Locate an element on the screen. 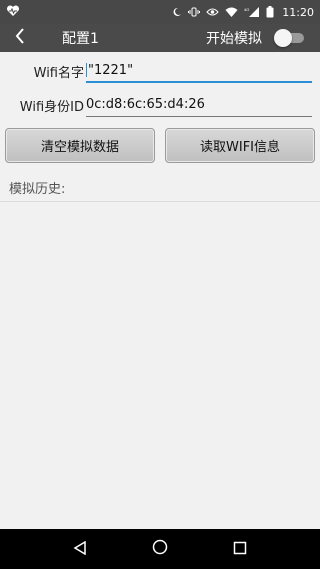 Image resolution: width=320 pixels, height=569 pixels. square-recents-icon is located at coordinates (240, 549).